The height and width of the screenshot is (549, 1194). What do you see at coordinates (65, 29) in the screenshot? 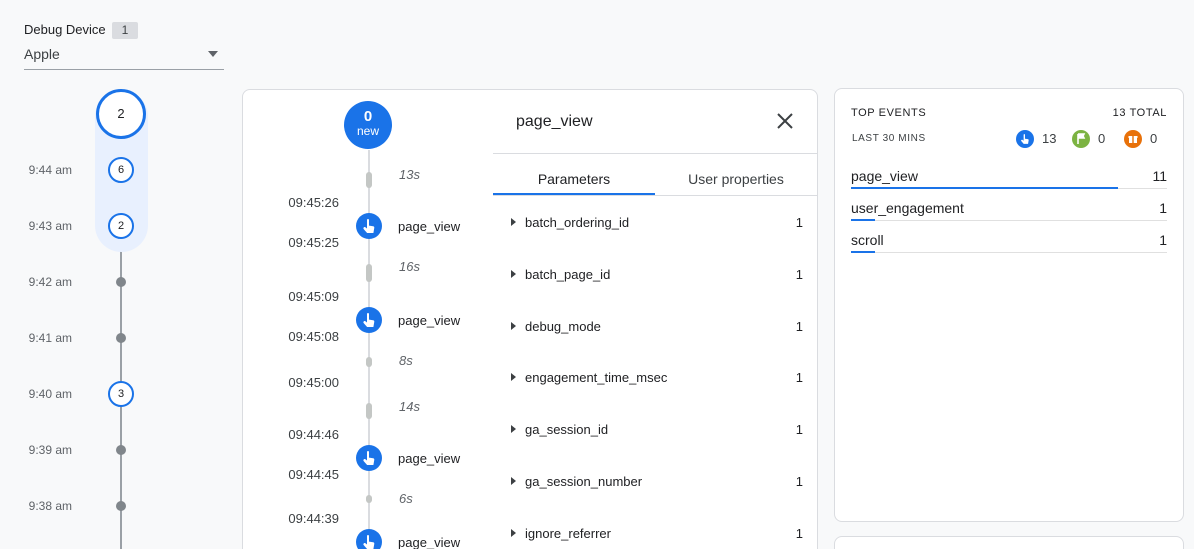
I see `debug-device-label: Debug Device` at bounding box center [65, 29].